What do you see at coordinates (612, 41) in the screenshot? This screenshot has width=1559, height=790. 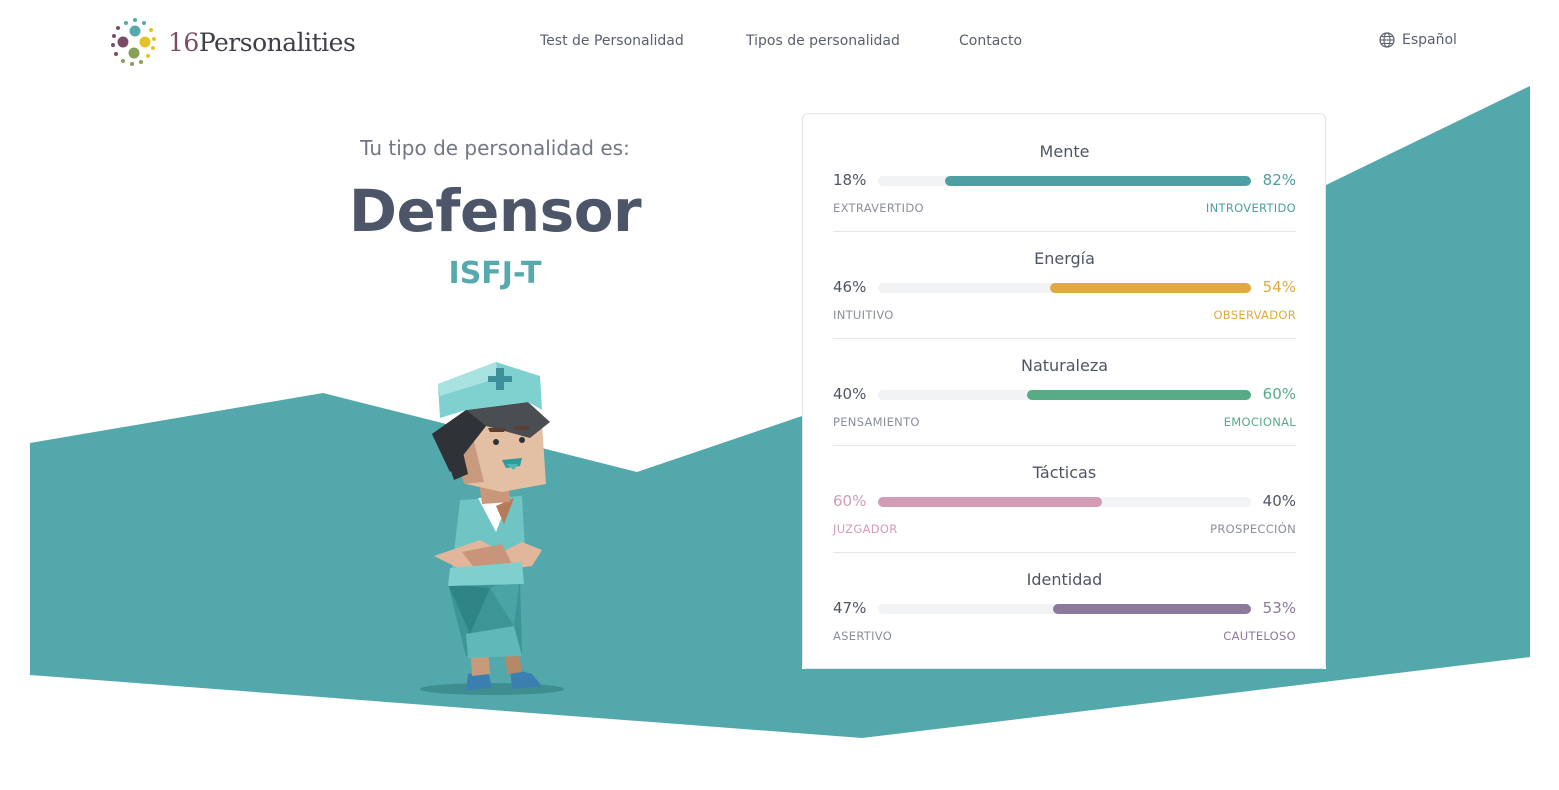 I see `nav-personality-test: Test de Personalidad` at bounding box center [612, 41].